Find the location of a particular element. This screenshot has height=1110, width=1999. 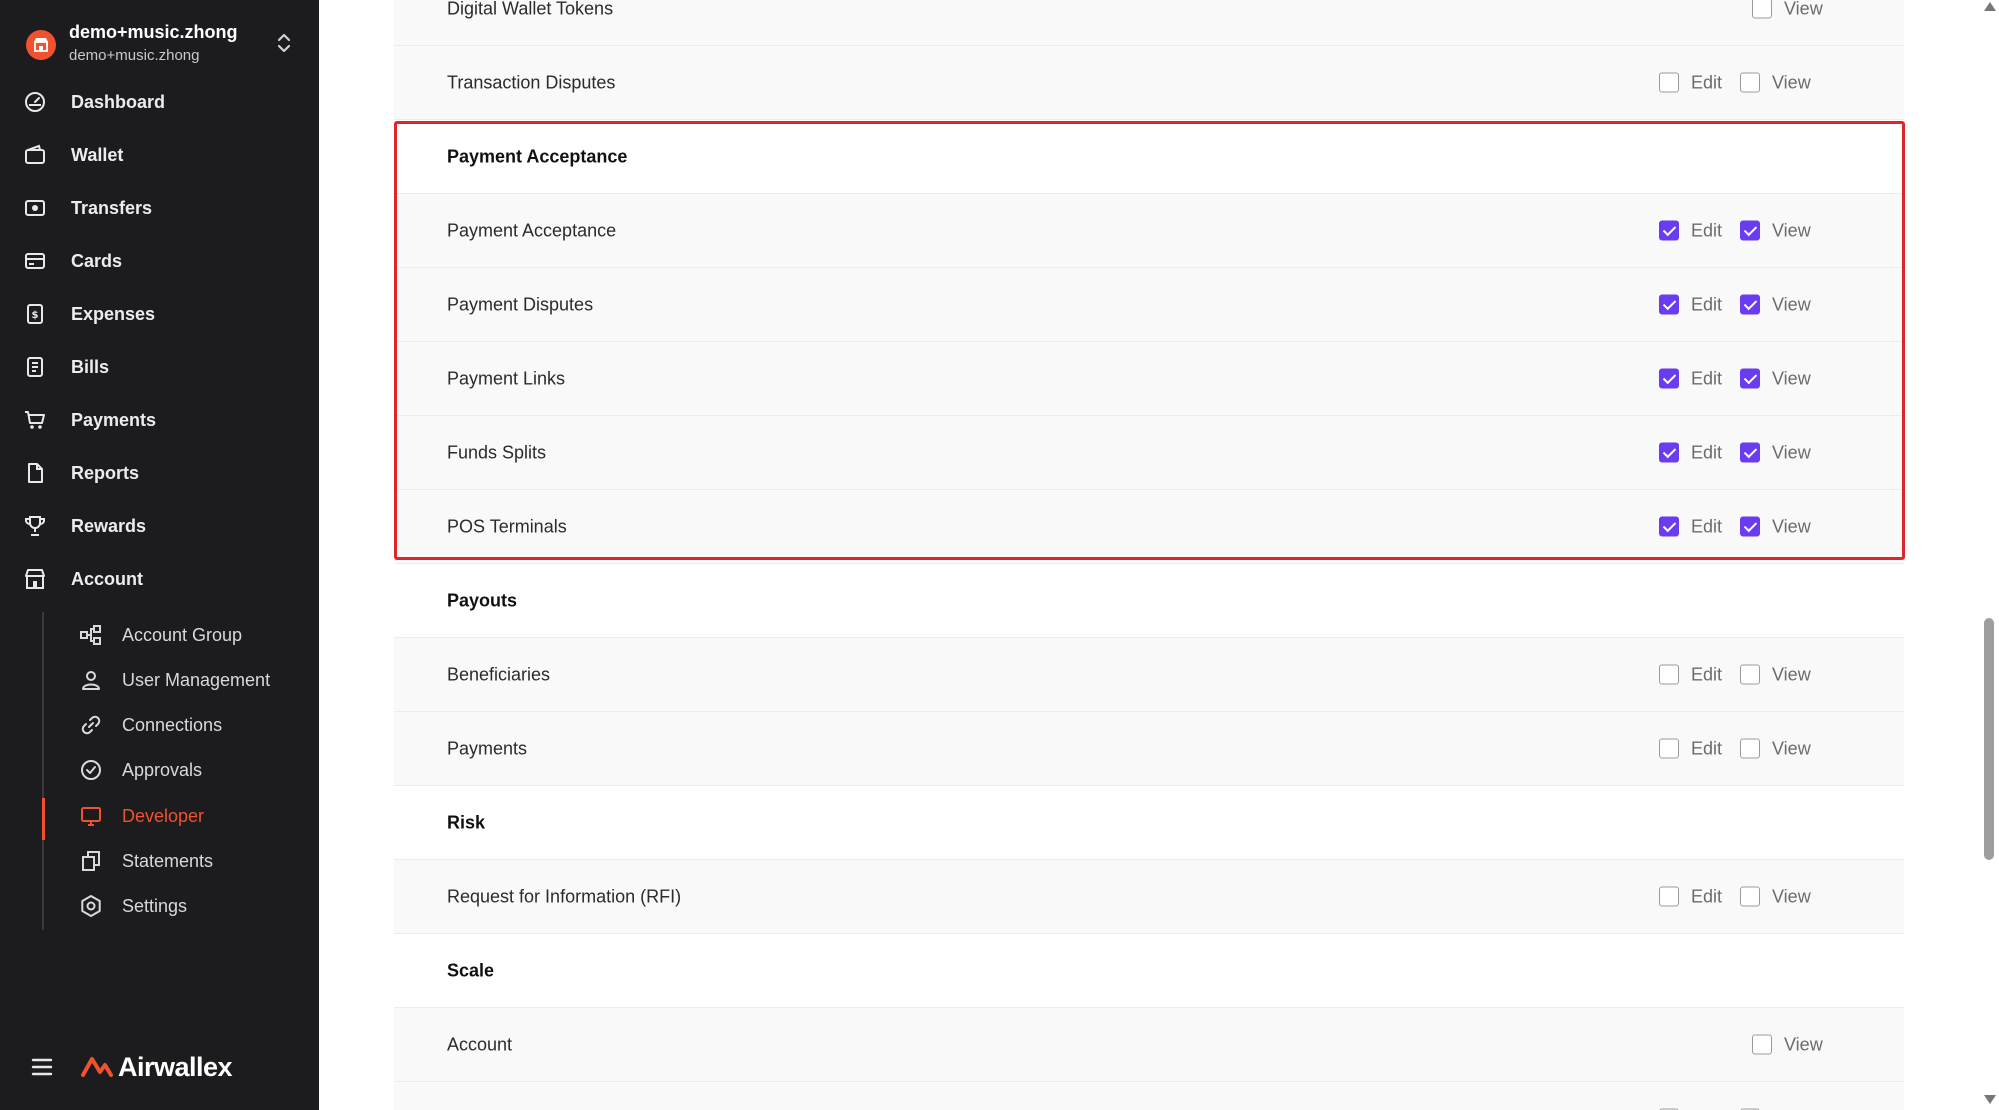

scrollbar-thumb is located at coordinates (1989, 739).